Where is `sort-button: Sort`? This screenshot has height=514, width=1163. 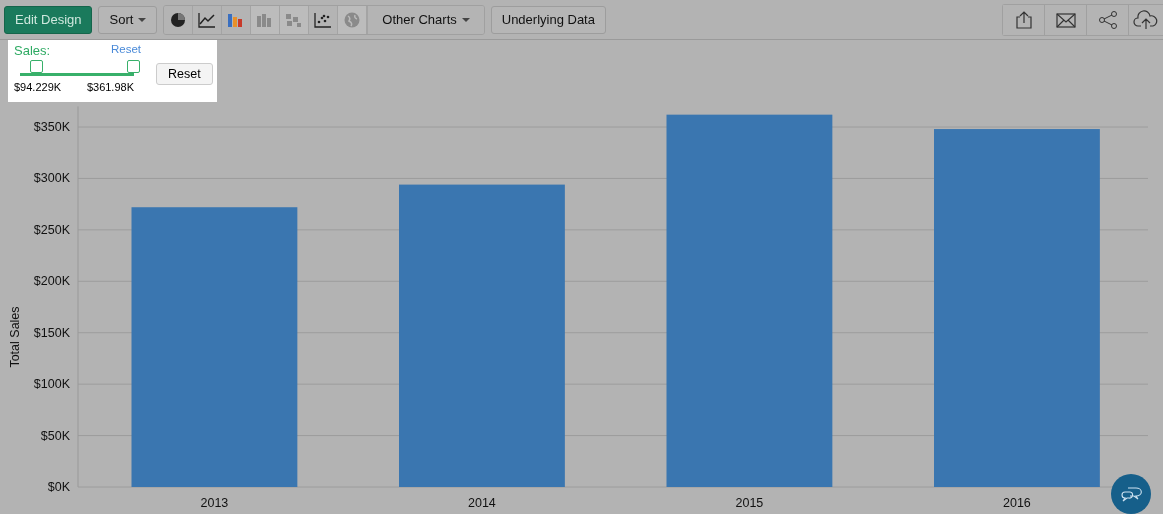
sort-button: Sort is located at coordinates (128, 19).